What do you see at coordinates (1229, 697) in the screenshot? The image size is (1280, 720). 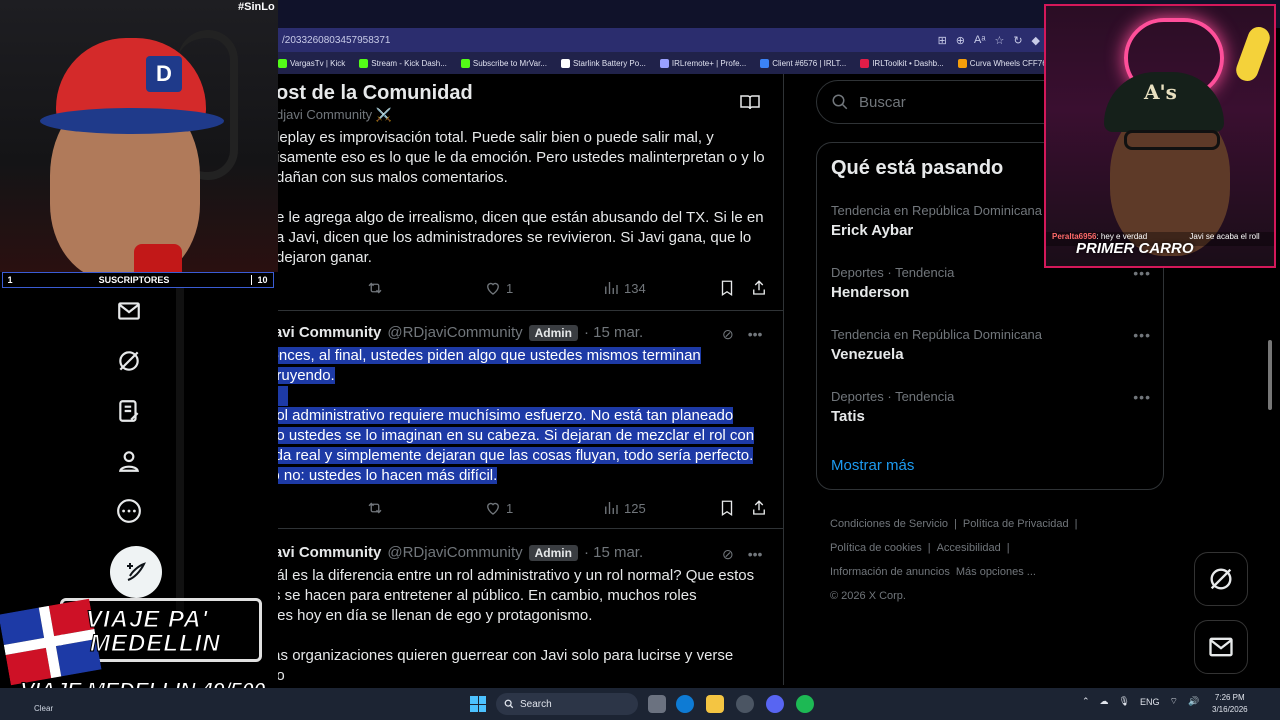 I see `clock-time: 7:26 PM` at bounding box center [1229, 697].